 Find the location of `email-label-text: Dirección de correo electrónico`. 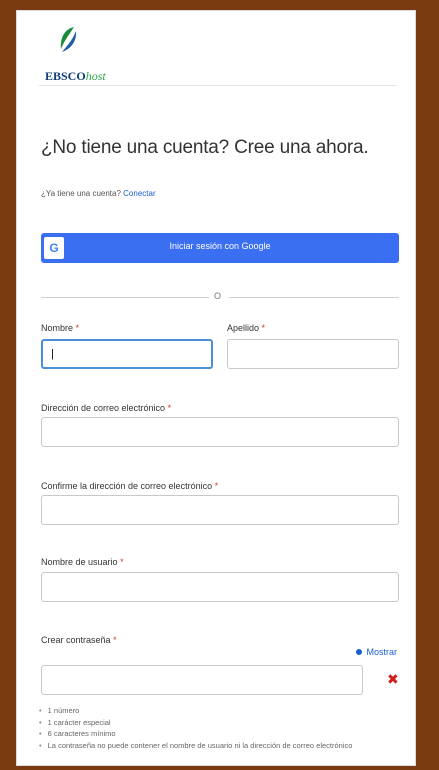

email-label-text: Dirección de correo electrónico is located at coordinates (103, 408).